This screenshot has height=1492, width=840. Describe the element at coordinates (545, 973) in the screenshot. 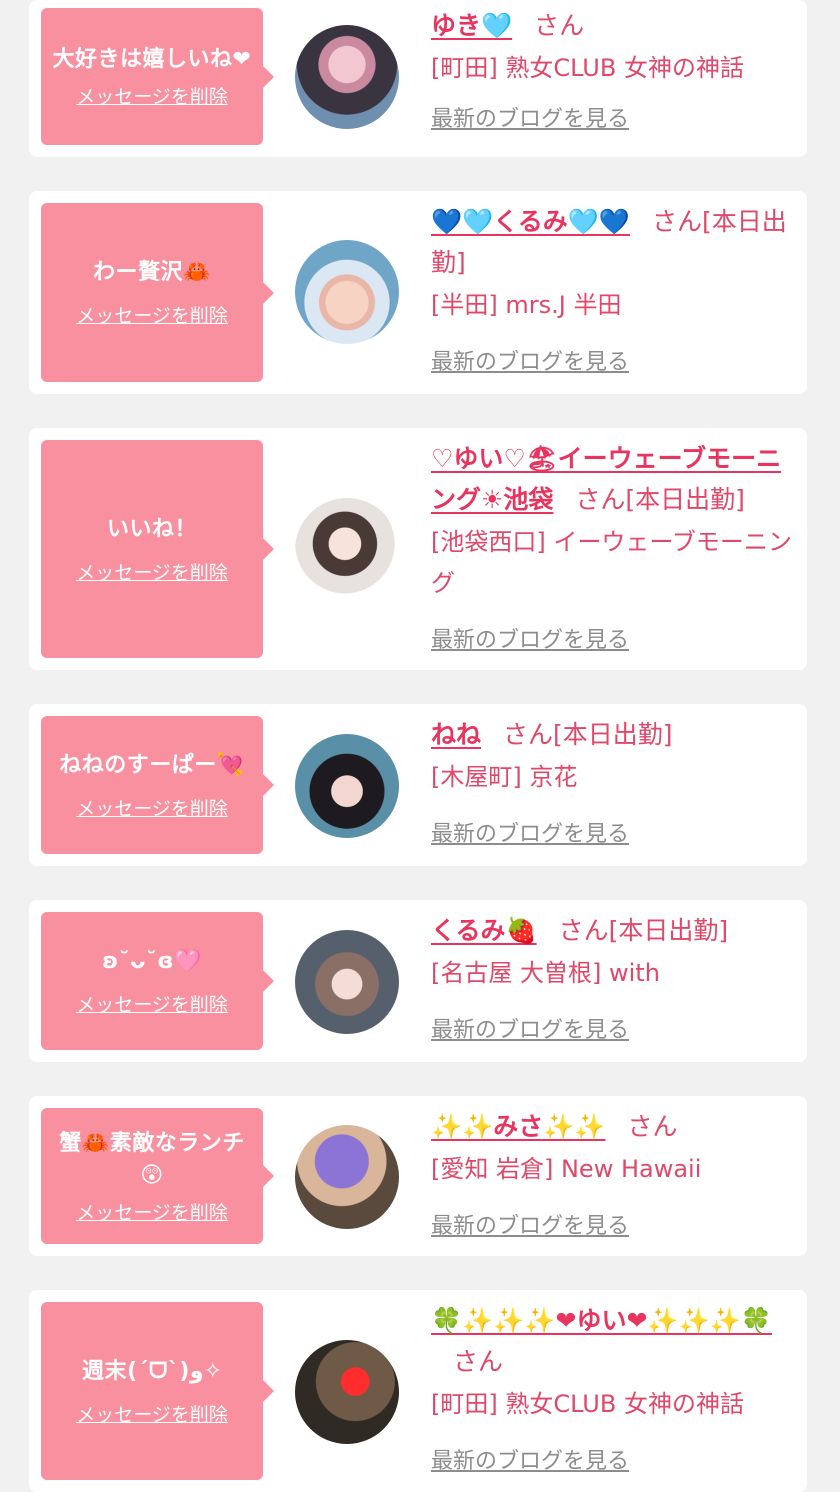

I see `shop-info: [名古屋 大曽根] with` at that location.